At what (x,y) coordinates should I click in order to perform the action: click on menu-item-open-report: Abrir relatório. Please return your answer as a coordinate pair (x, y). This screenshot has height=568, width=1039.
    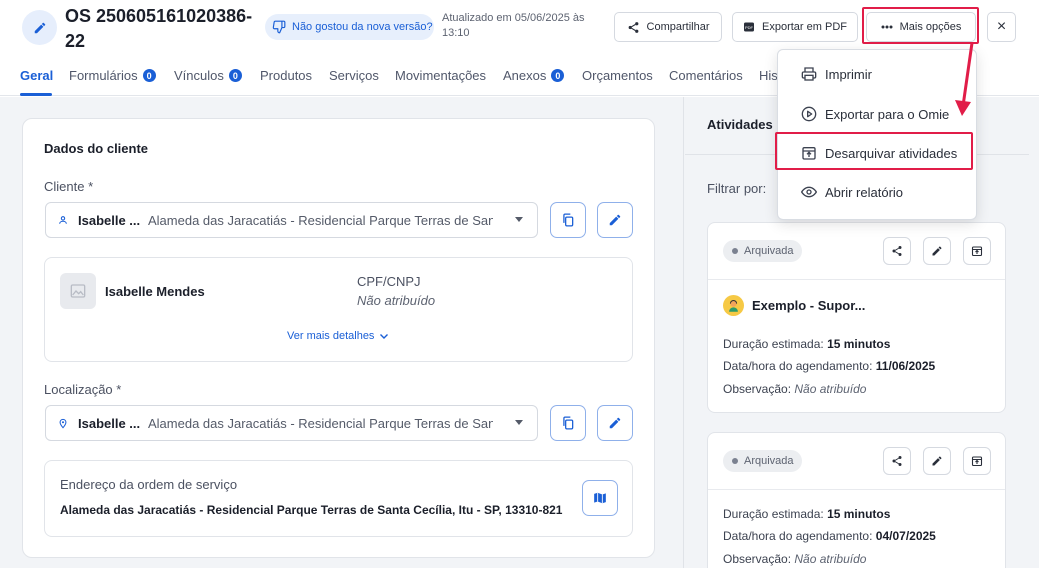
    Looking at the image, I should click on (852, 192).